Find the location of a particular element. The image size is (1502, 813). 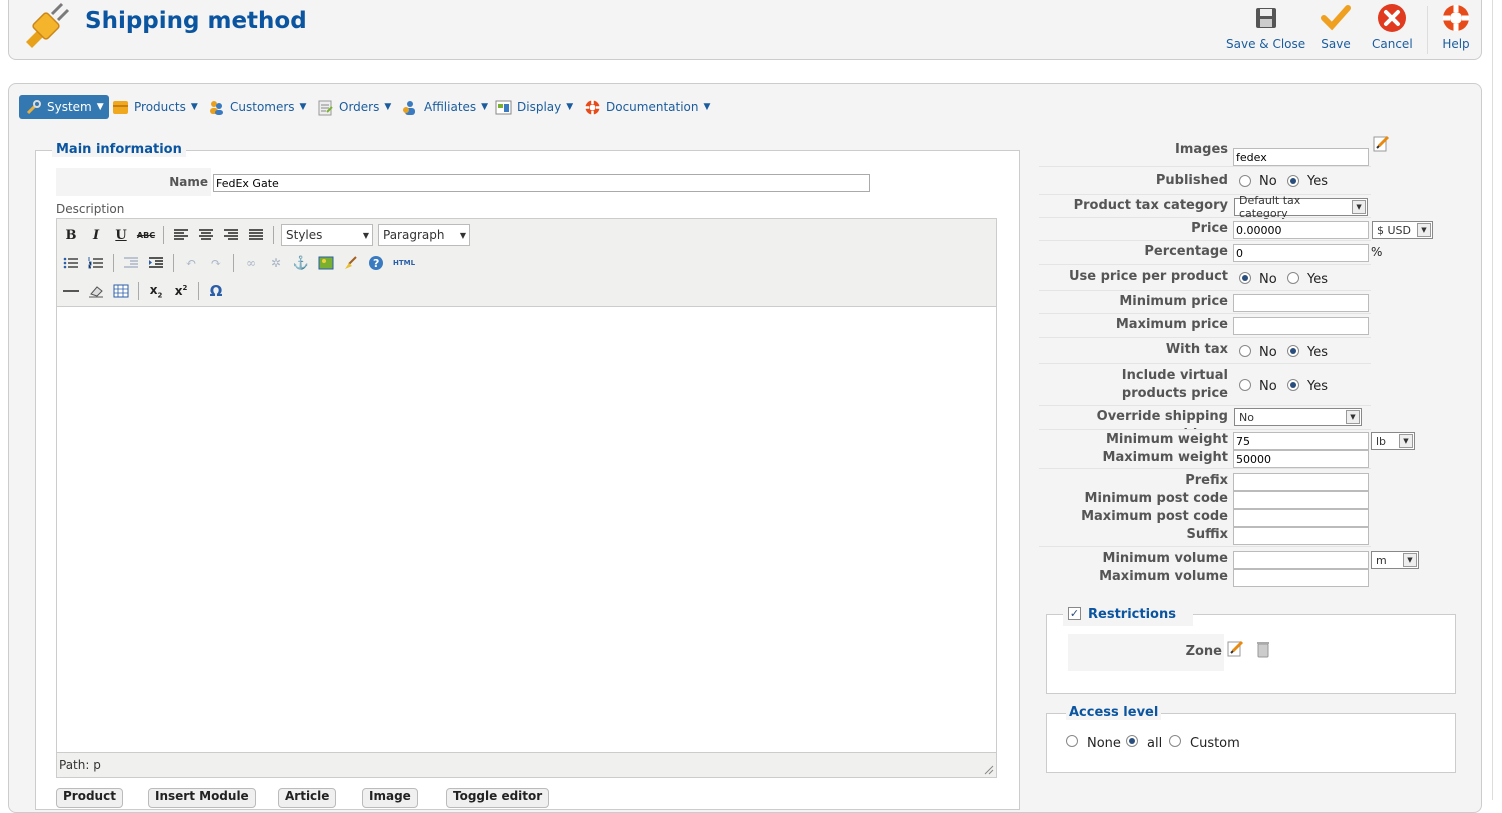

format-select: Paragraph ▼ is located at coordinates (424, 235).